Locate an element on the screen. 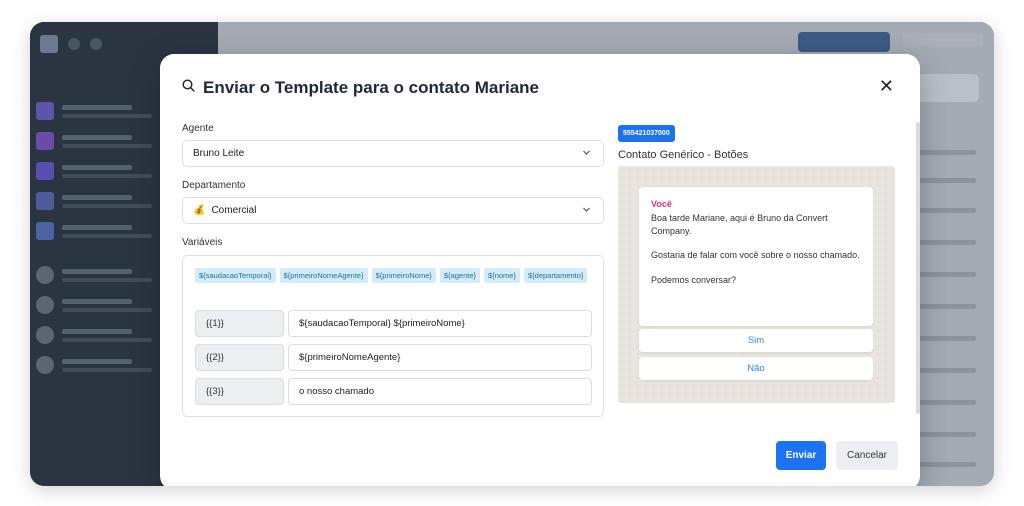  modal-title: Enviar o Template para o contato Mariane is located at coordinates (371, 87).